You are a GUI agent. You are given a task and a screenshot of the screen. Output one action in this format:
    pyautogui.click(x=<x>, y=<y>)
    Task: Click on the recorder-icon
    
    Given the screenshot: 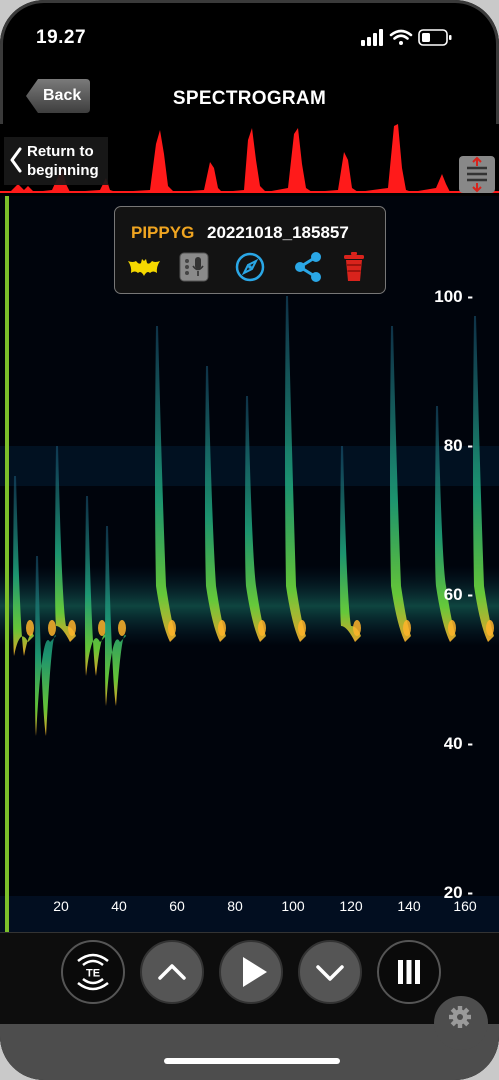 What is the action you would take?
    pyautogui.click(x=194, y=267)
    